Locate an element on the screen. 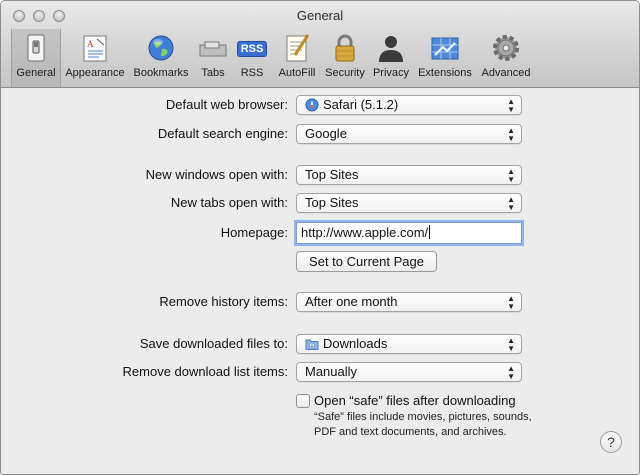 The image size is (640, 475). new-windows-label: New windows open with: is located at coordinates (216, 174).